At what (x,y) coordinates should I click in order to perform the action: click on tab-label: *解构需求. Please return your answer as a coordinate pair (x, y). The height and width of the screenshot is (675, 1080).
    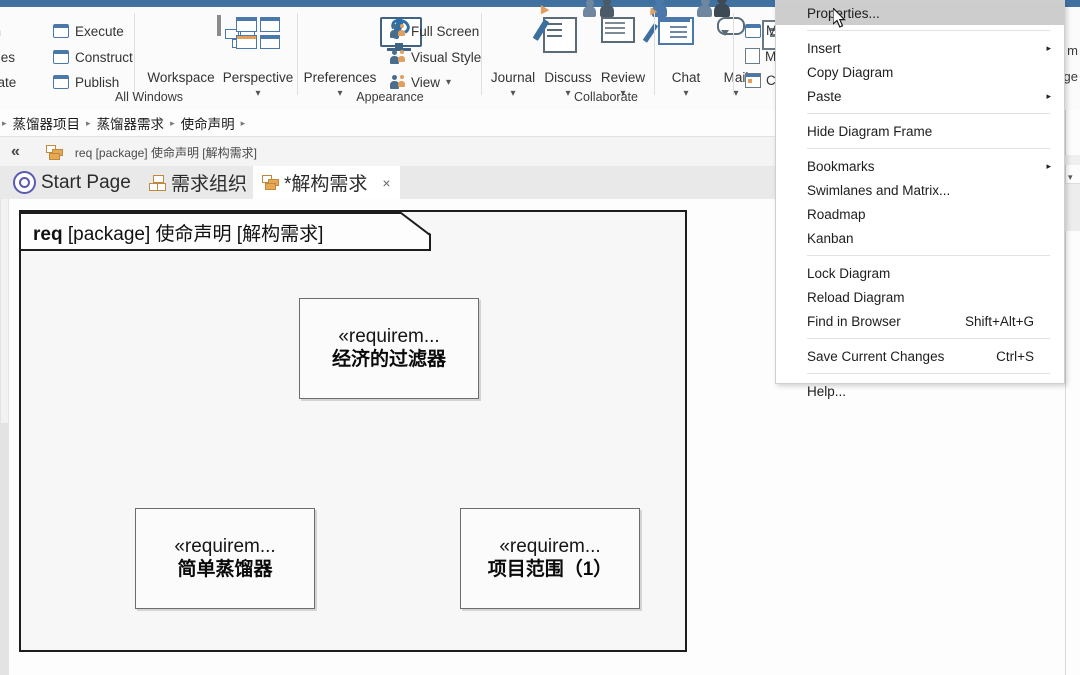
    Looking at the image, I should click on (326, 184).